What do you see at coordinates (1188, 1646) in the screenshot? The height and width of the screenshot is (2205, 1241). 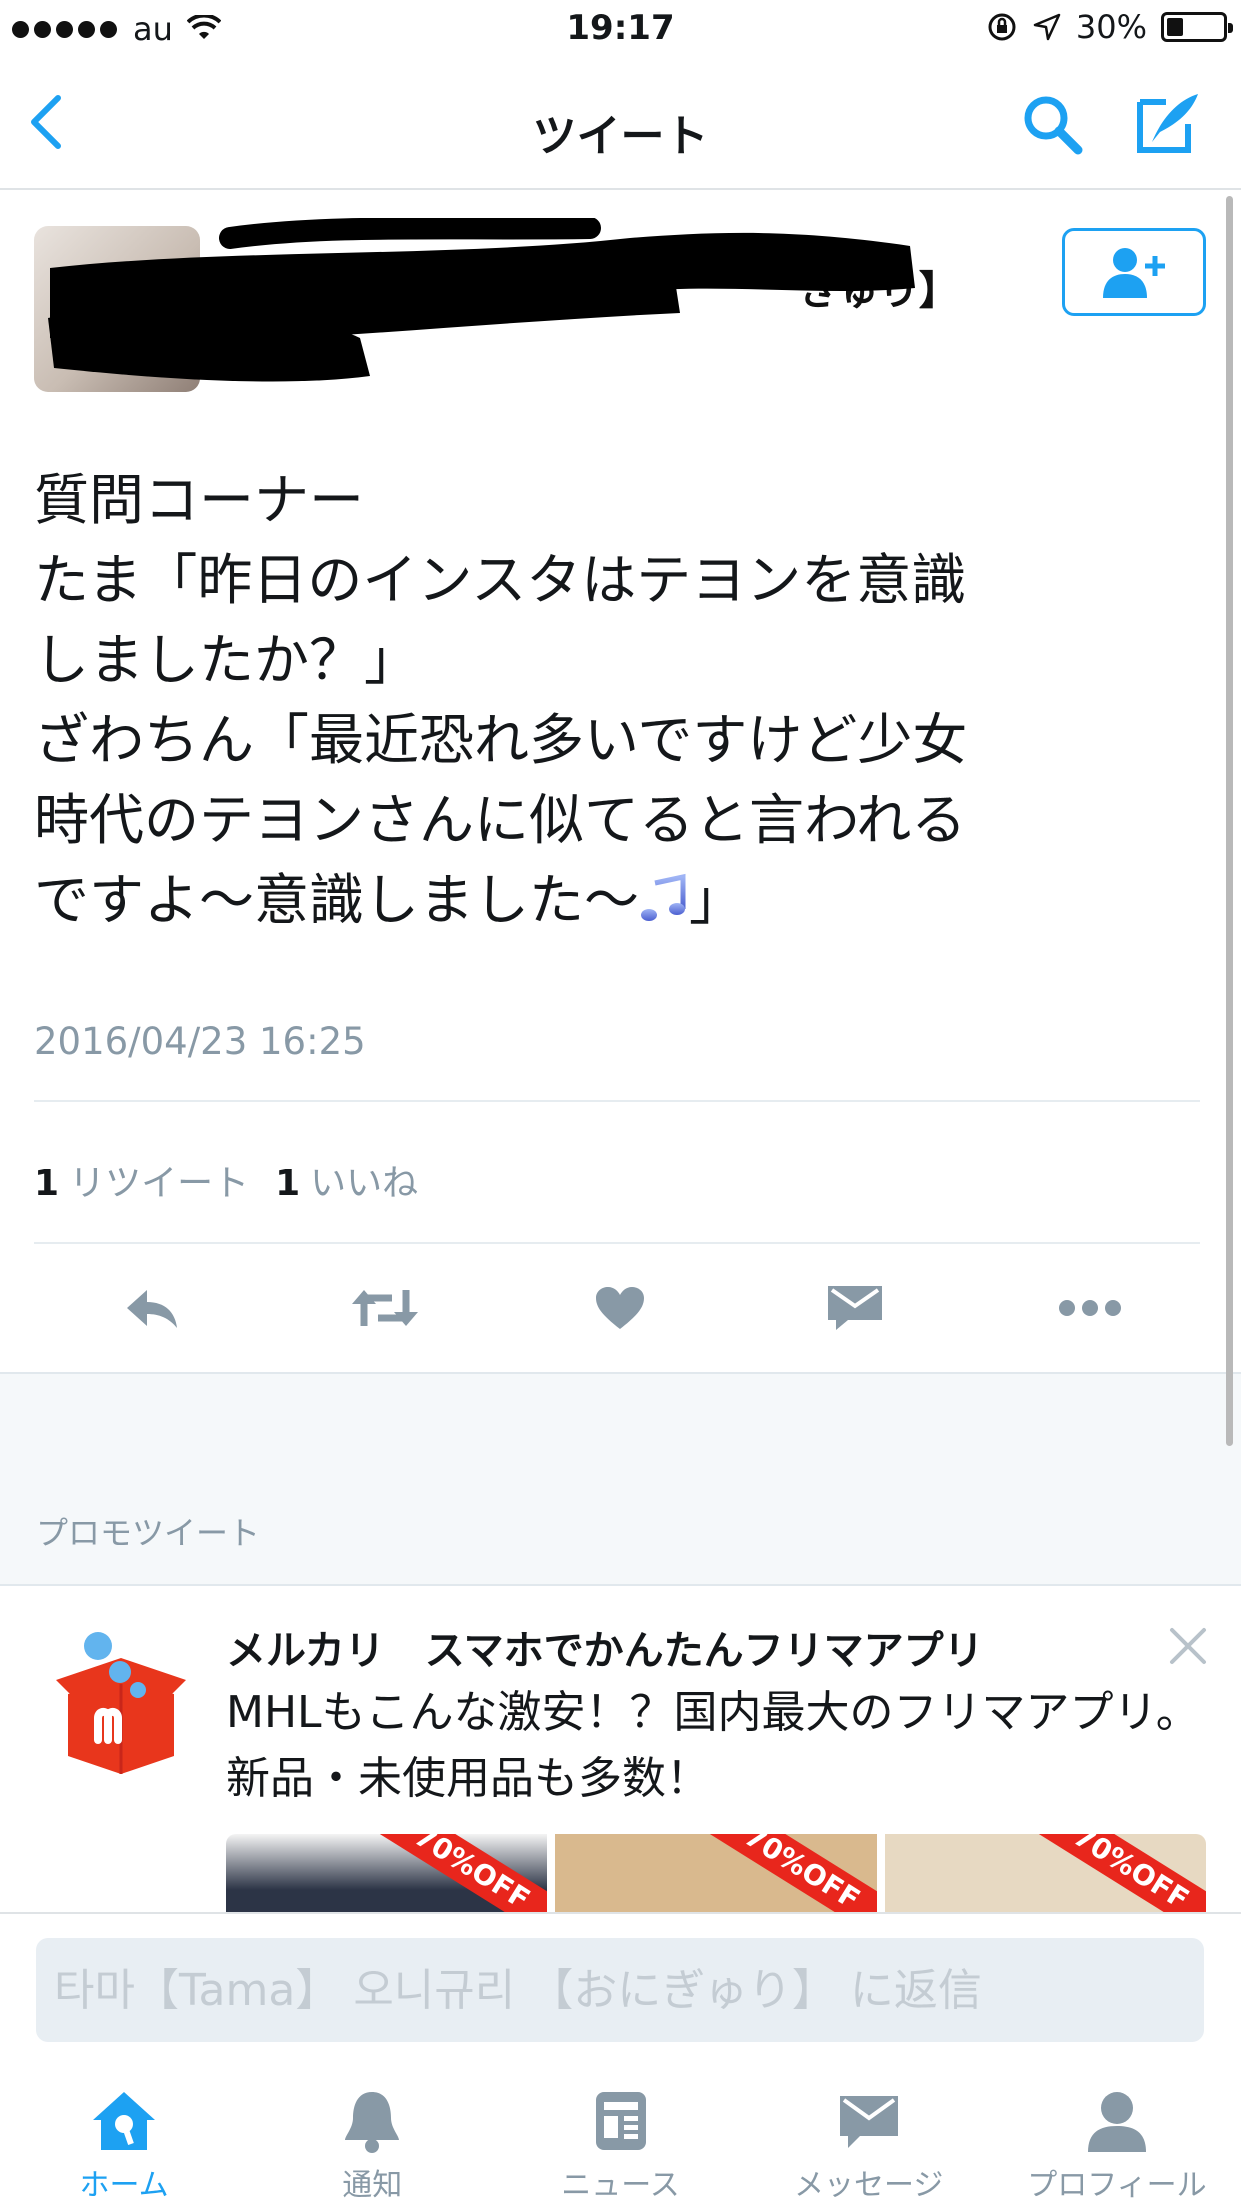 I see `close-icon` at bounding box center [1188, 1646].